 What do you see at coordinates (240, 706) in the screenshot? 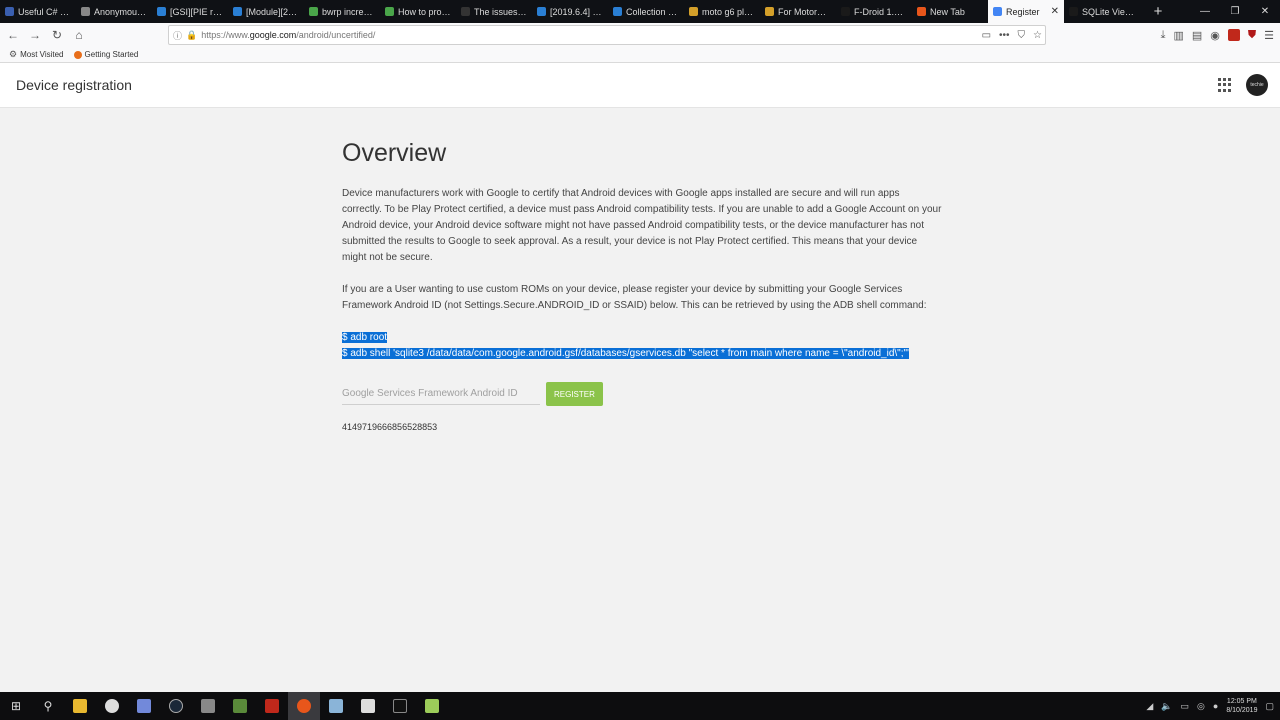
I see `minecraft-icon` at bounding box center [240, 706].